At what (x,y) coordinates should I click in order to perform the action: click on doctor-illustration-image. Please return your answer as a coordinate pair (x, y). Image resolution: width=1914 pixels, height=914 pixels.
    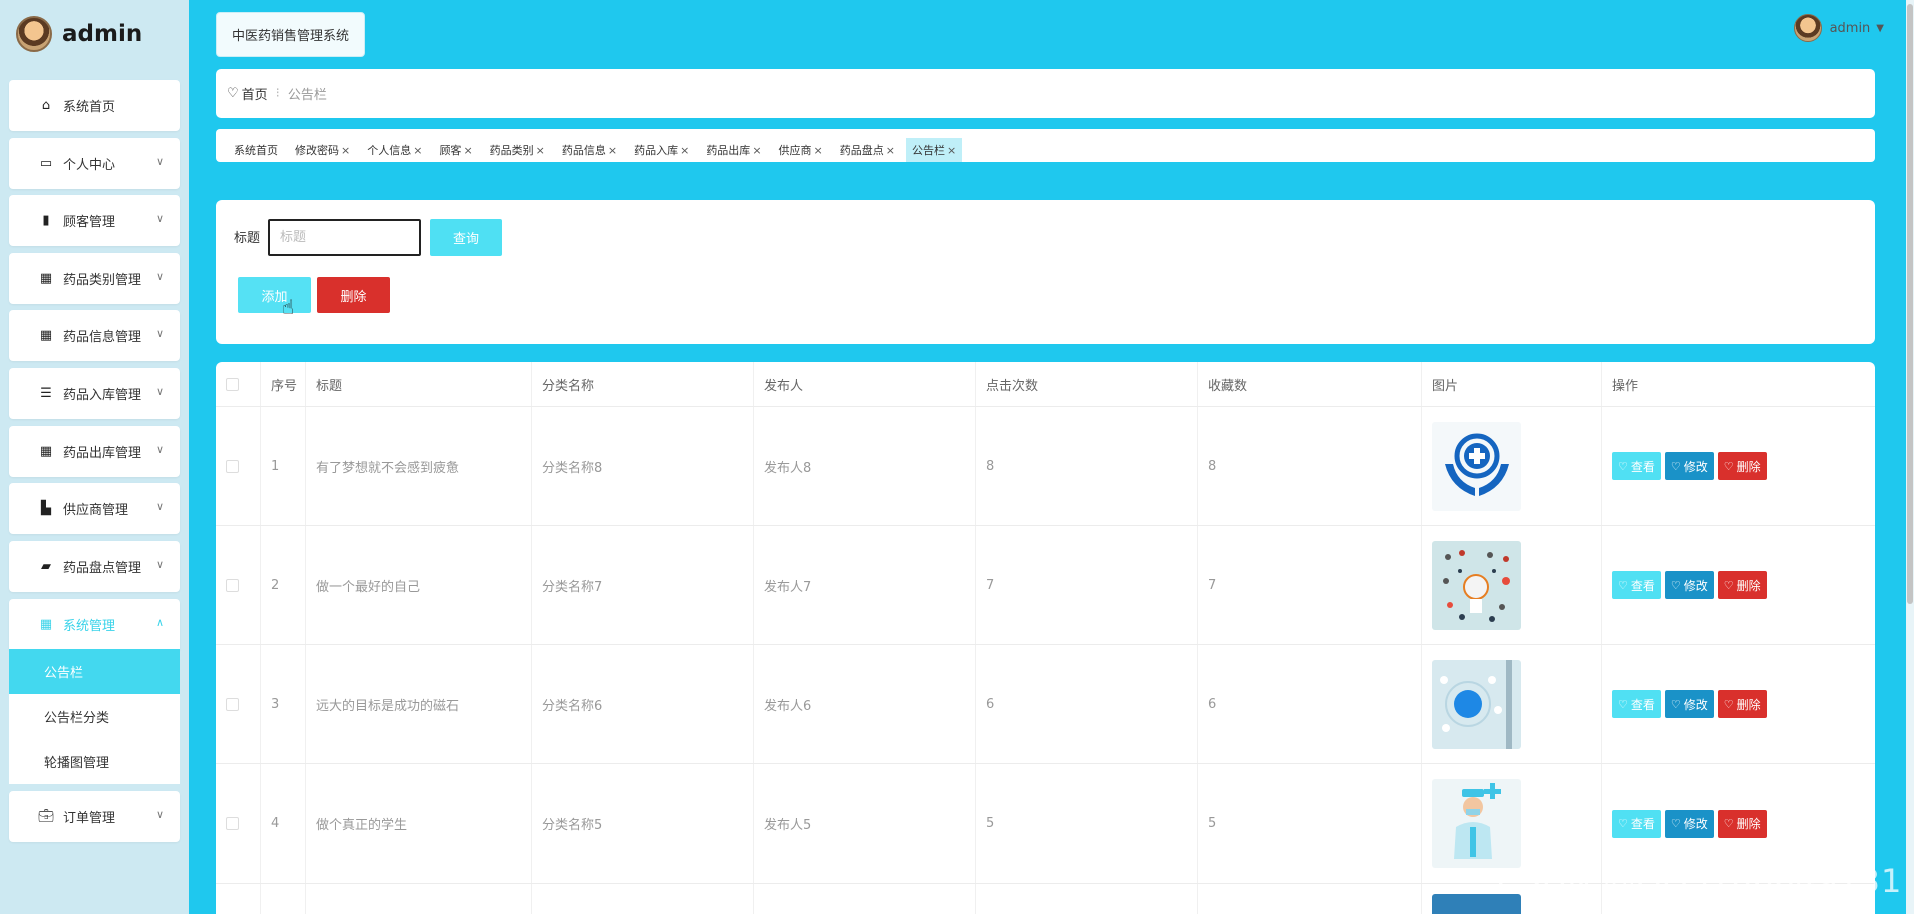
    Looking at the image, I should click on (1476, 823).